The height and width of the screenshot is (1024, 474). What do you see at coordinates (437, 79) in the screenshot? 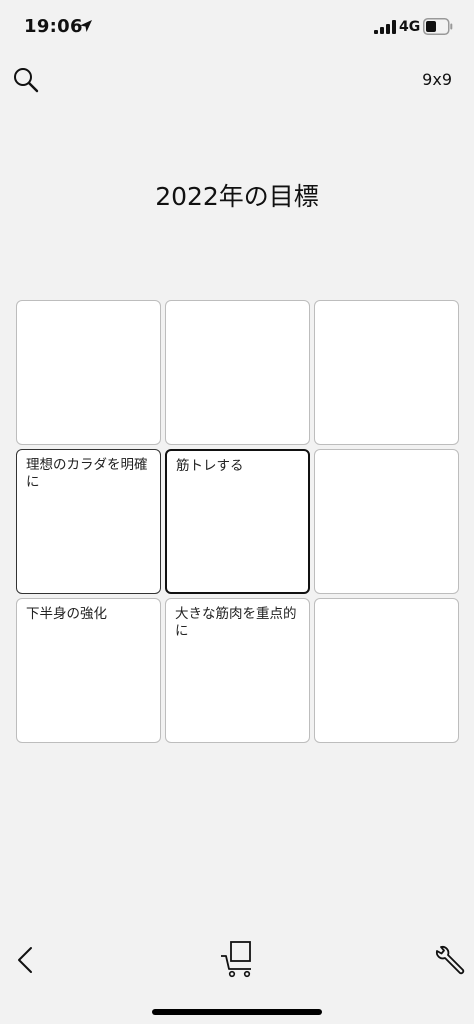
I see `grid-size-toggle-button: 9x9` at bounding box center [437, 79].